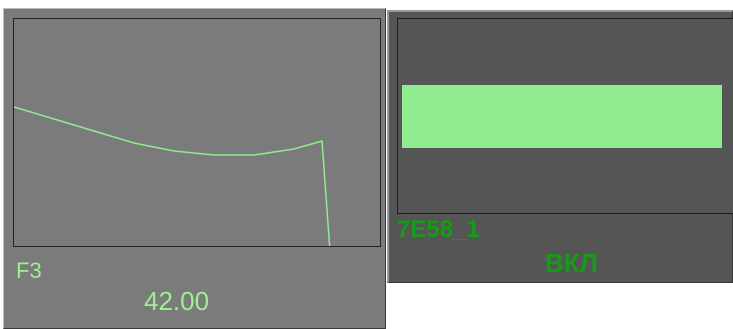 This screenshot has width=733, height=329. What do you see at coordinates (438, 229) in the screenshot?
I see `7e58-label: 7E58_1` at bounding box center [438, 229].